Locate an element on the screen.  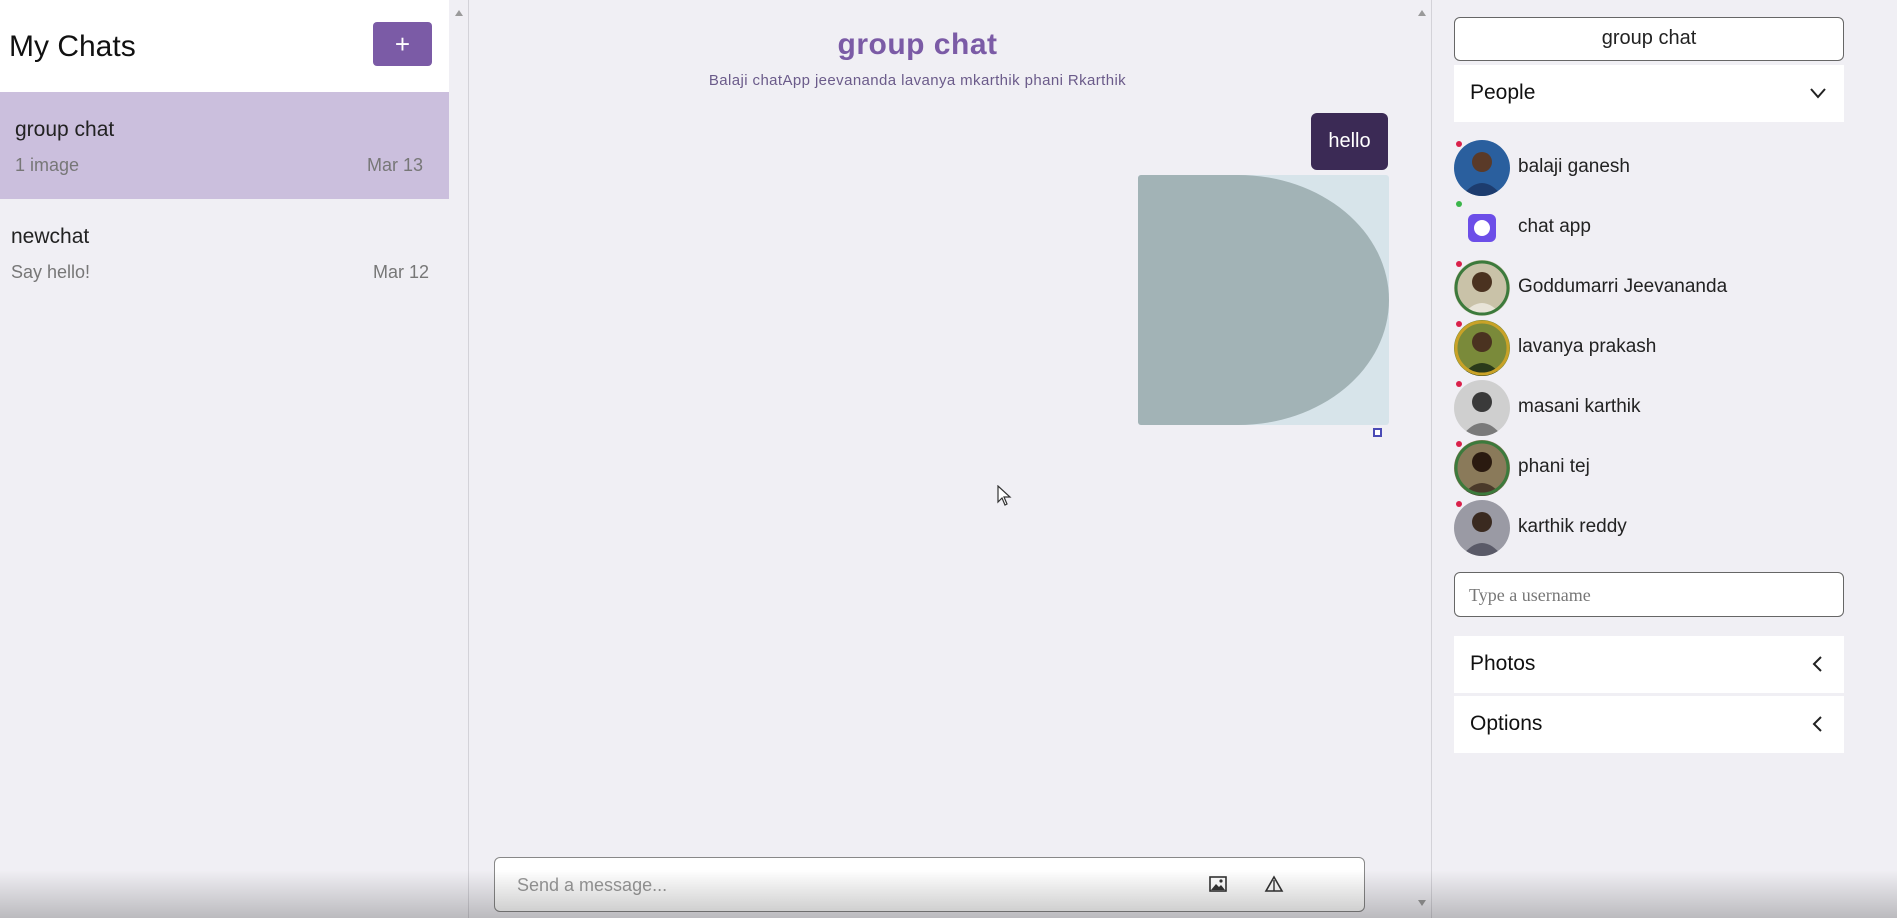
options-label: Options is located at coordinates (1506, 723).